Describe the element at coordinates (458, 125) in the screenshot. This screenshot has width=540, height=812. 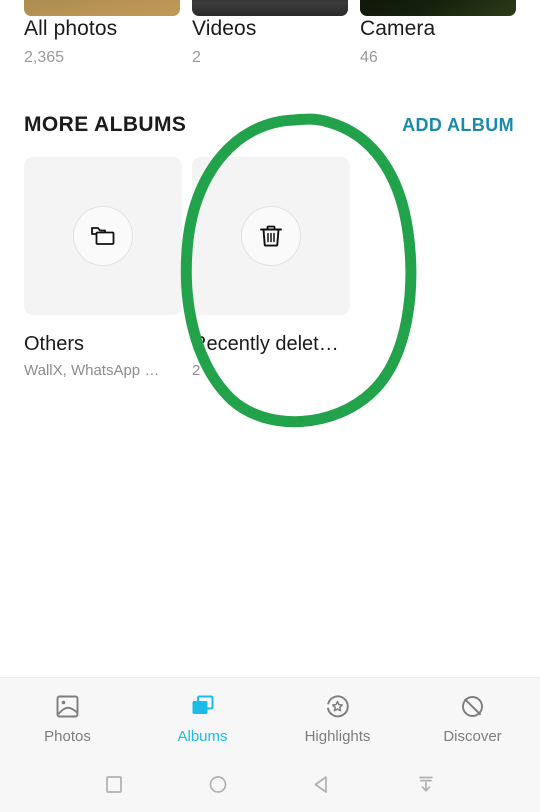
I see `add-album-button: ADD ALBUM` at that location.